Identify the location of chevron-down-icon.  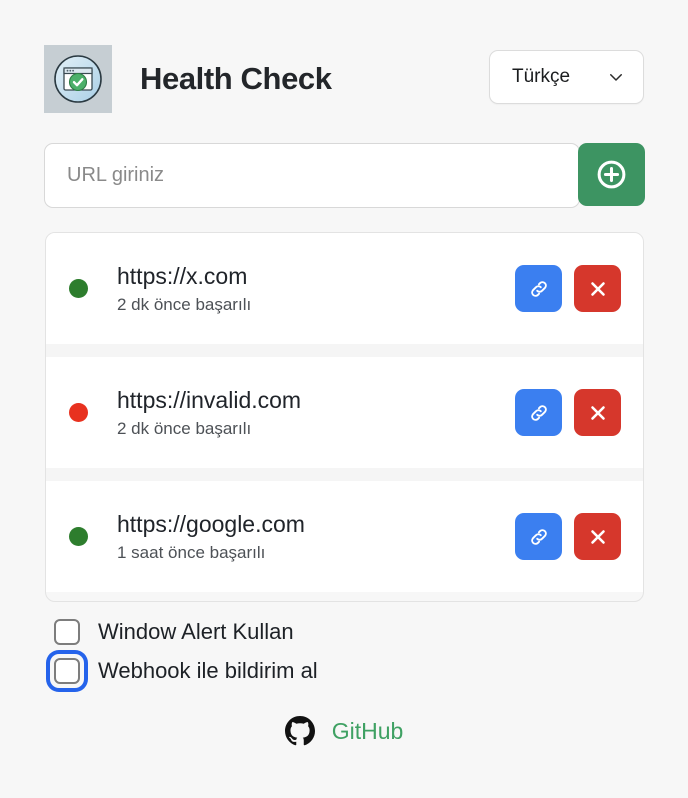
(616, 77).